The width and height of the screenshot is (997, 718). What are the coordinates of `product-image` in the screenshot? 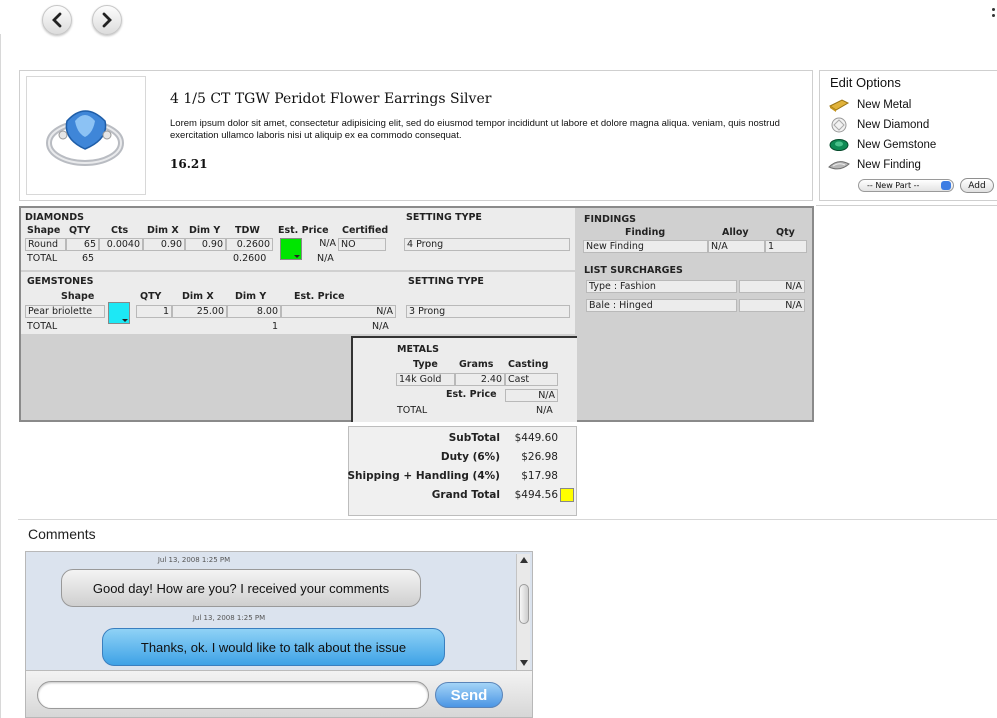 It's located at (86, 135).